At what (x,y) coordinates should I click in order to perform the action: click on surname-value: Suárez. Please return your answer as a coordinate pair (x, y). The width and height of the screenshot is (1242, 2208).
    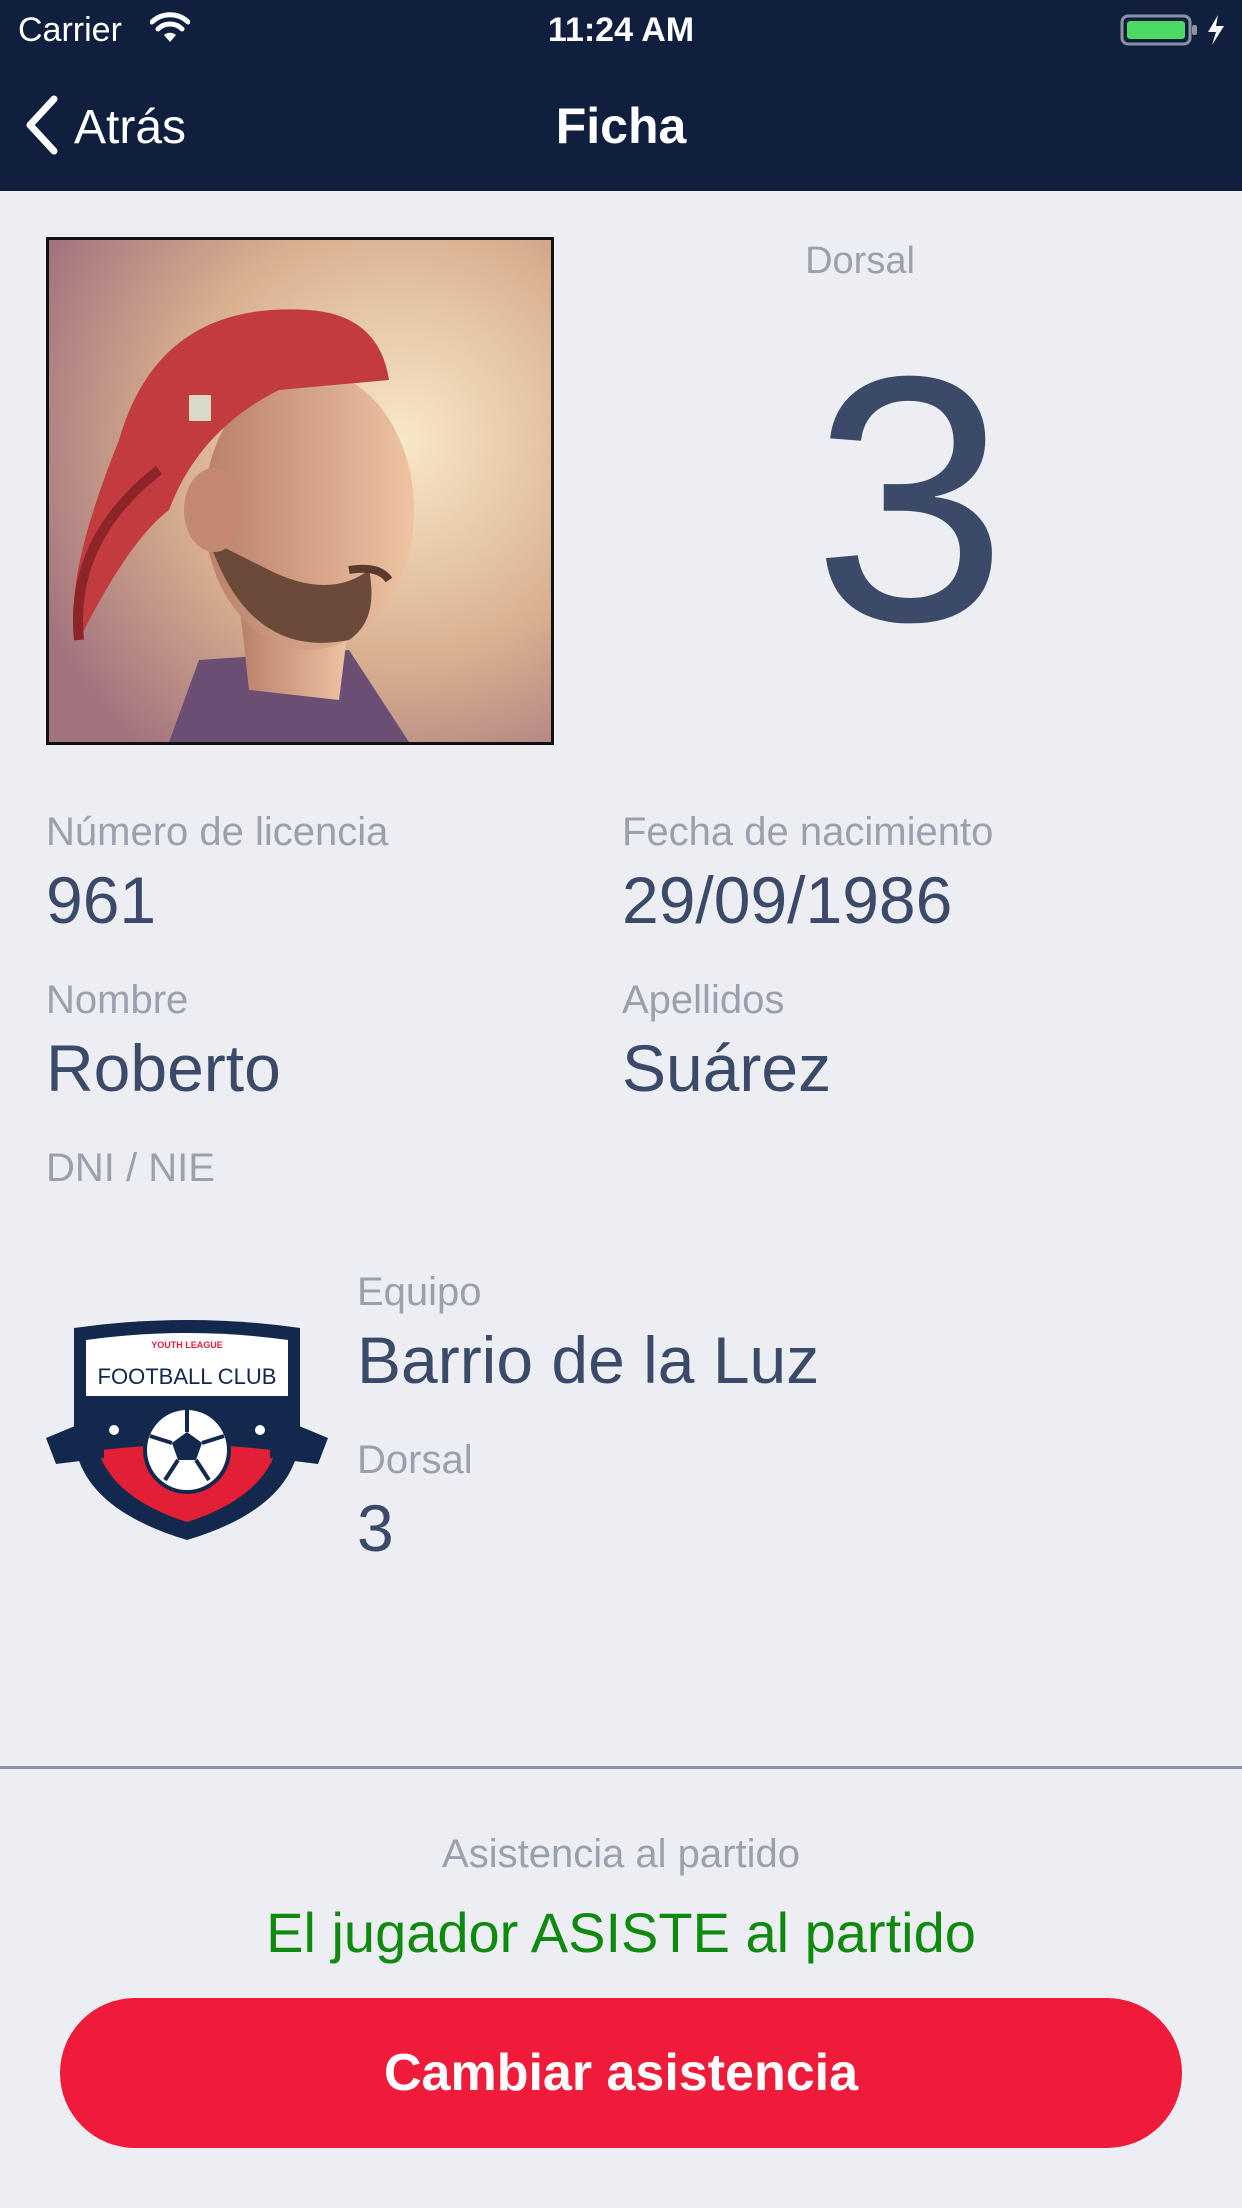
    Looking at the image, I should click on (727, 1068).